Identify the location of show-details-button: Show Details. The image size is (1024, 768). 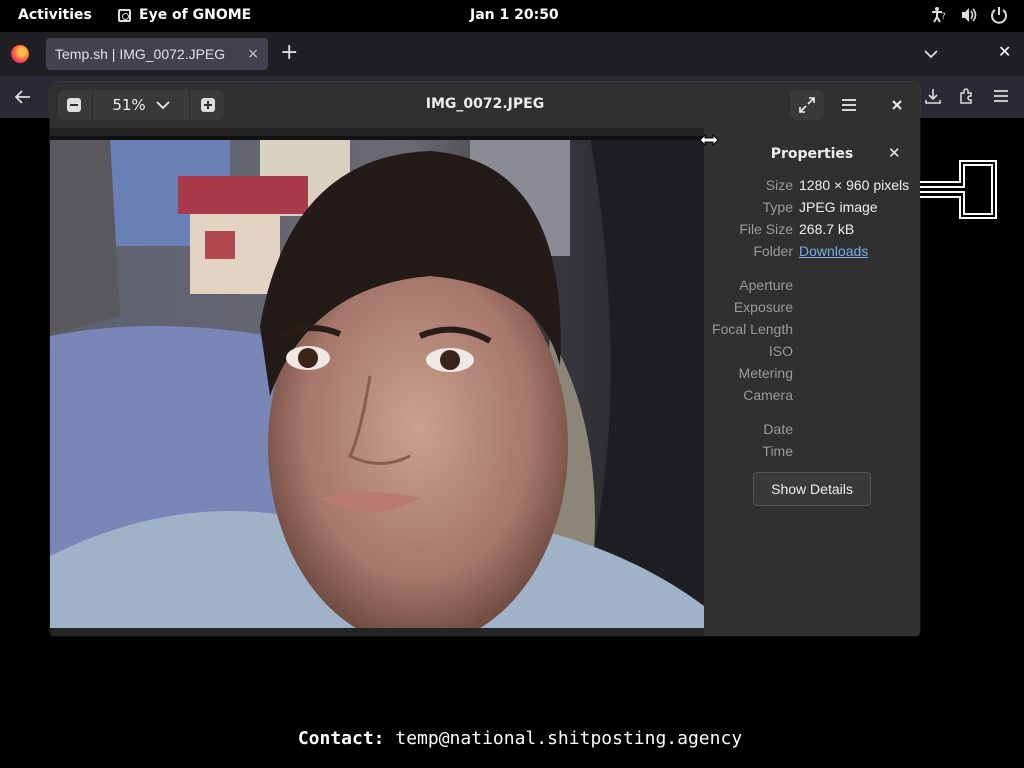
(812, 489).